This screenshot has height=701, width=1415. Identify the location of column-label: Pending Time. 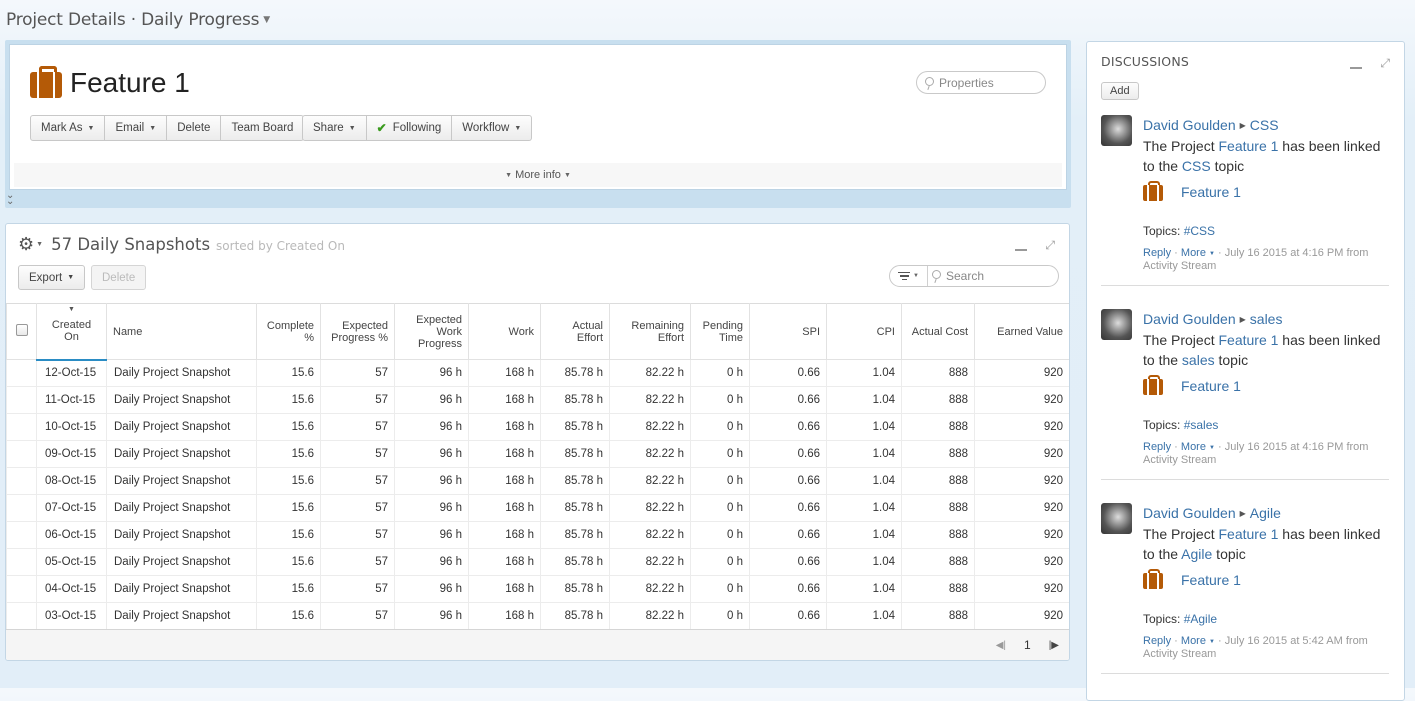
(722, 331).